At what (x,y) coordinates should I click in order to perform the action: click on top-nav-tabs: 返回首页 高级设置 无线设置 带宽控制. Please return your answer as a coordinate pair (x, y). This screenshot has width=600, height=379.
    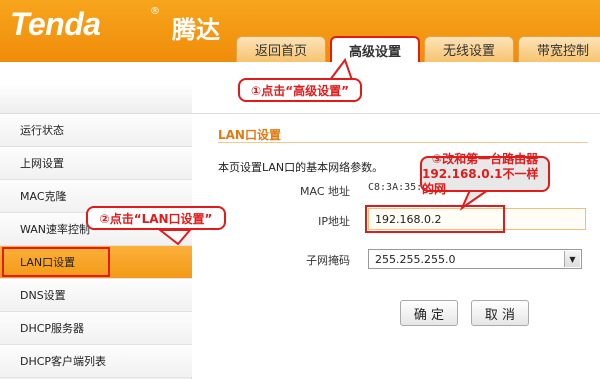
    Looking at the image, I should click on (418, 49).